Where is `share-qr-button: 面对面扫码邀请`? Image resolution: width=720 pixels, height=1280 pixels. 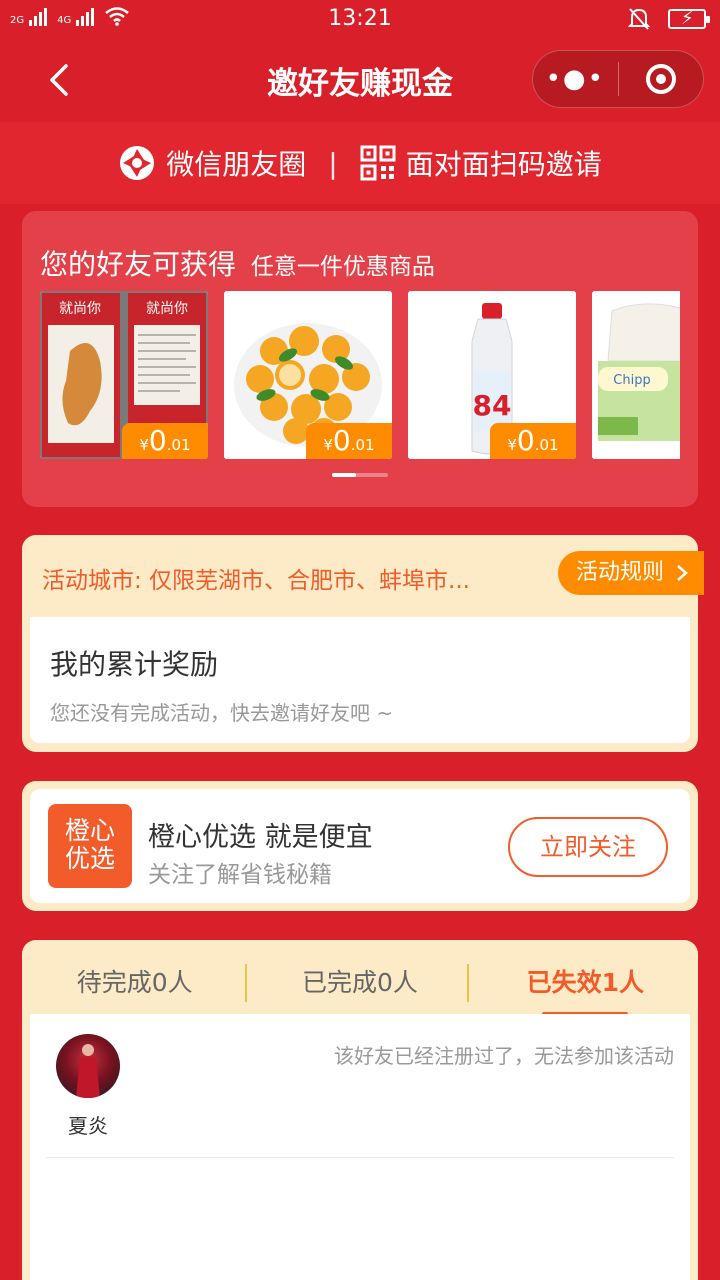 share-qr-button: 面对面扫码邀请 is located at coordinates (481, 163).